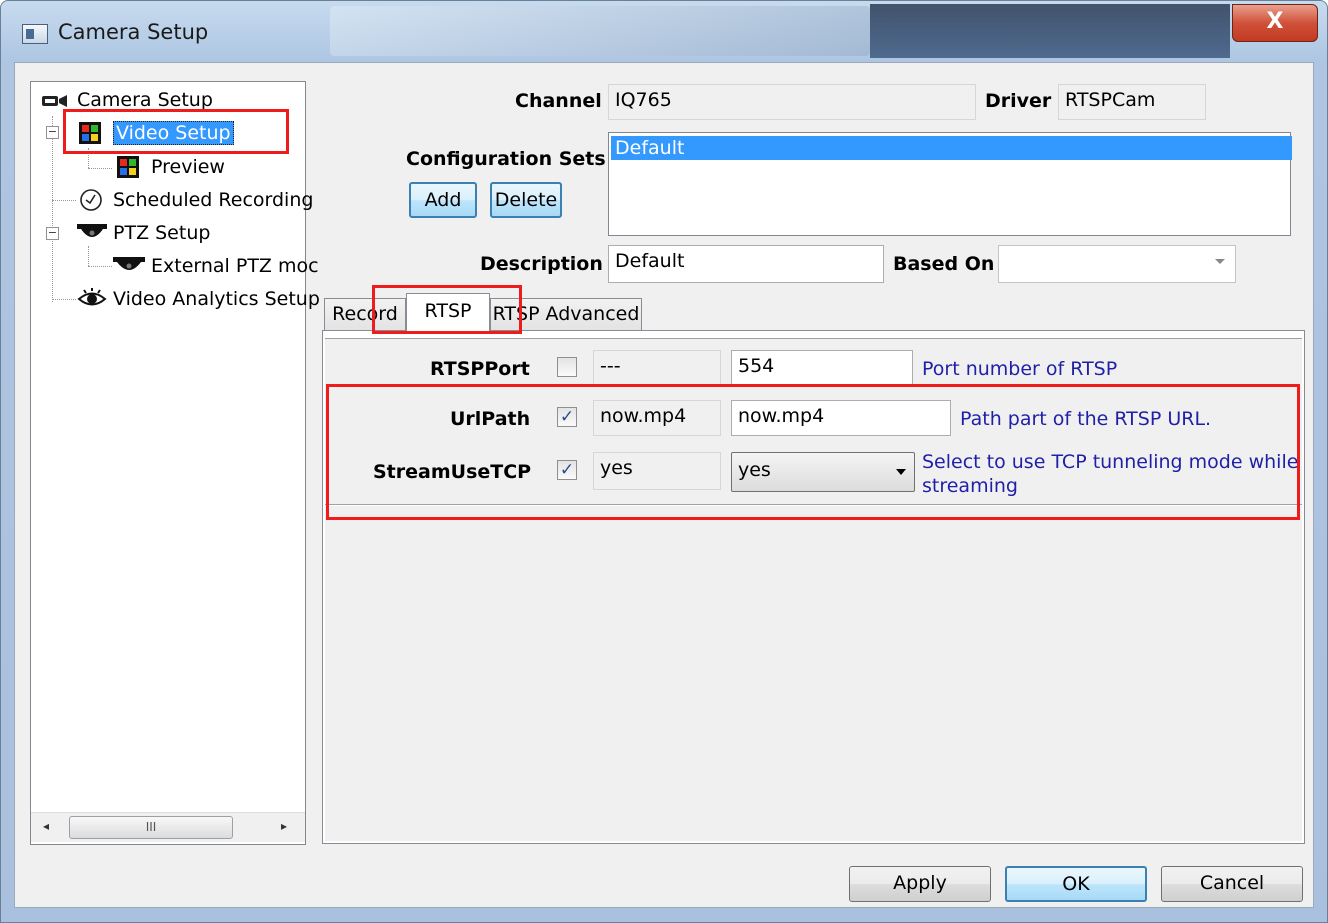  What do you see at coordinates (151, 827) in the screenshot?
I see `scroll-thumb: III` at bounding box center [151, 827].